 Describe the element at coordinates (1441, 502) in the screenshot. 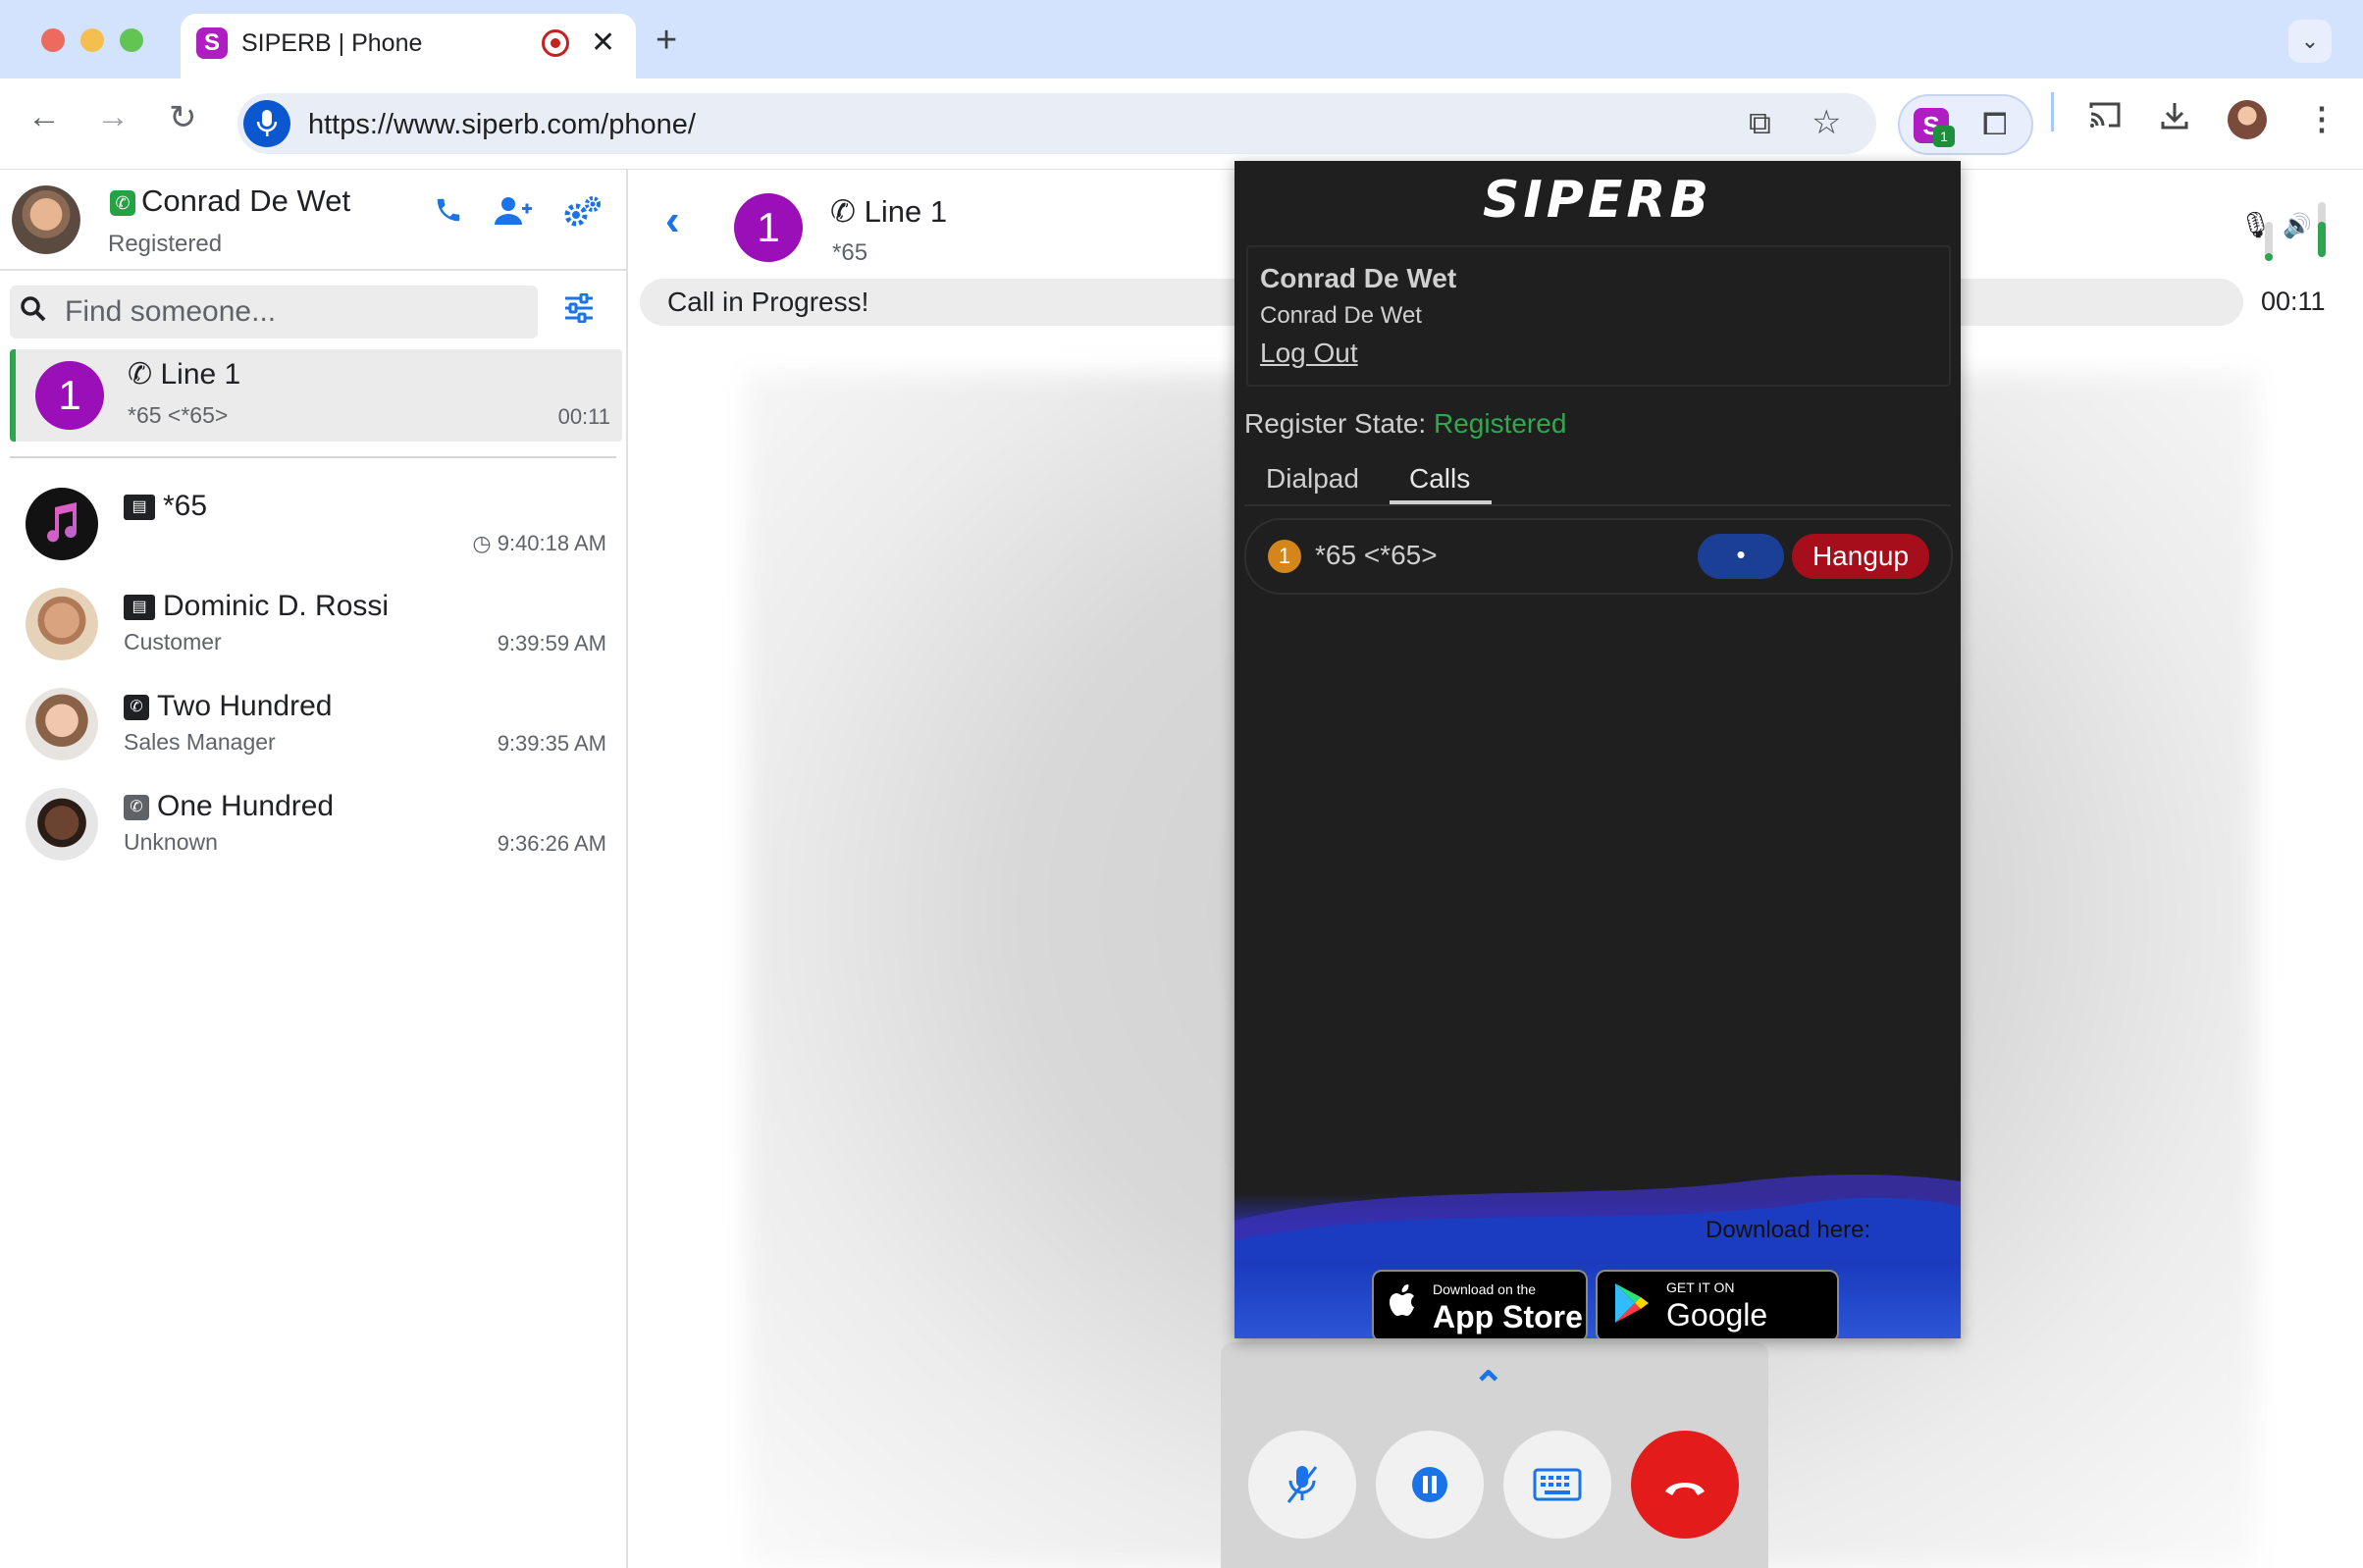

I see `active-tab-indicator` at that location.